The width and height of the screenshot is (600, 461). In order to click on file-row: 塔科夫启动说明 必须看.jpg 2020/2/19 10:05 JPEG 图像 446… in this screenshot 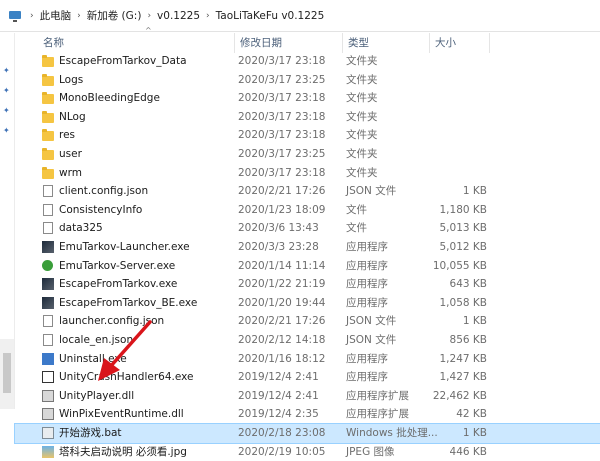, I will do `click(307, 452)`.